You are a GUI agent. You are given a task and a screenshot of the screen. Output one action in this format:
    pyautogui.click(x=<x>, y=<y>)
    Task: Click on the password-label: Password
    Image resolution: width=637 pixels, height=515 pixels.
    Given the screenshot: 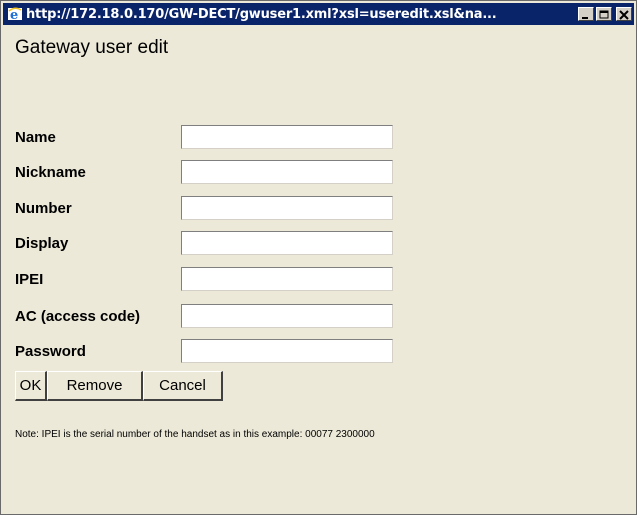 What is the action you would take?
    pyautogui.click(x=50, y=351)
    